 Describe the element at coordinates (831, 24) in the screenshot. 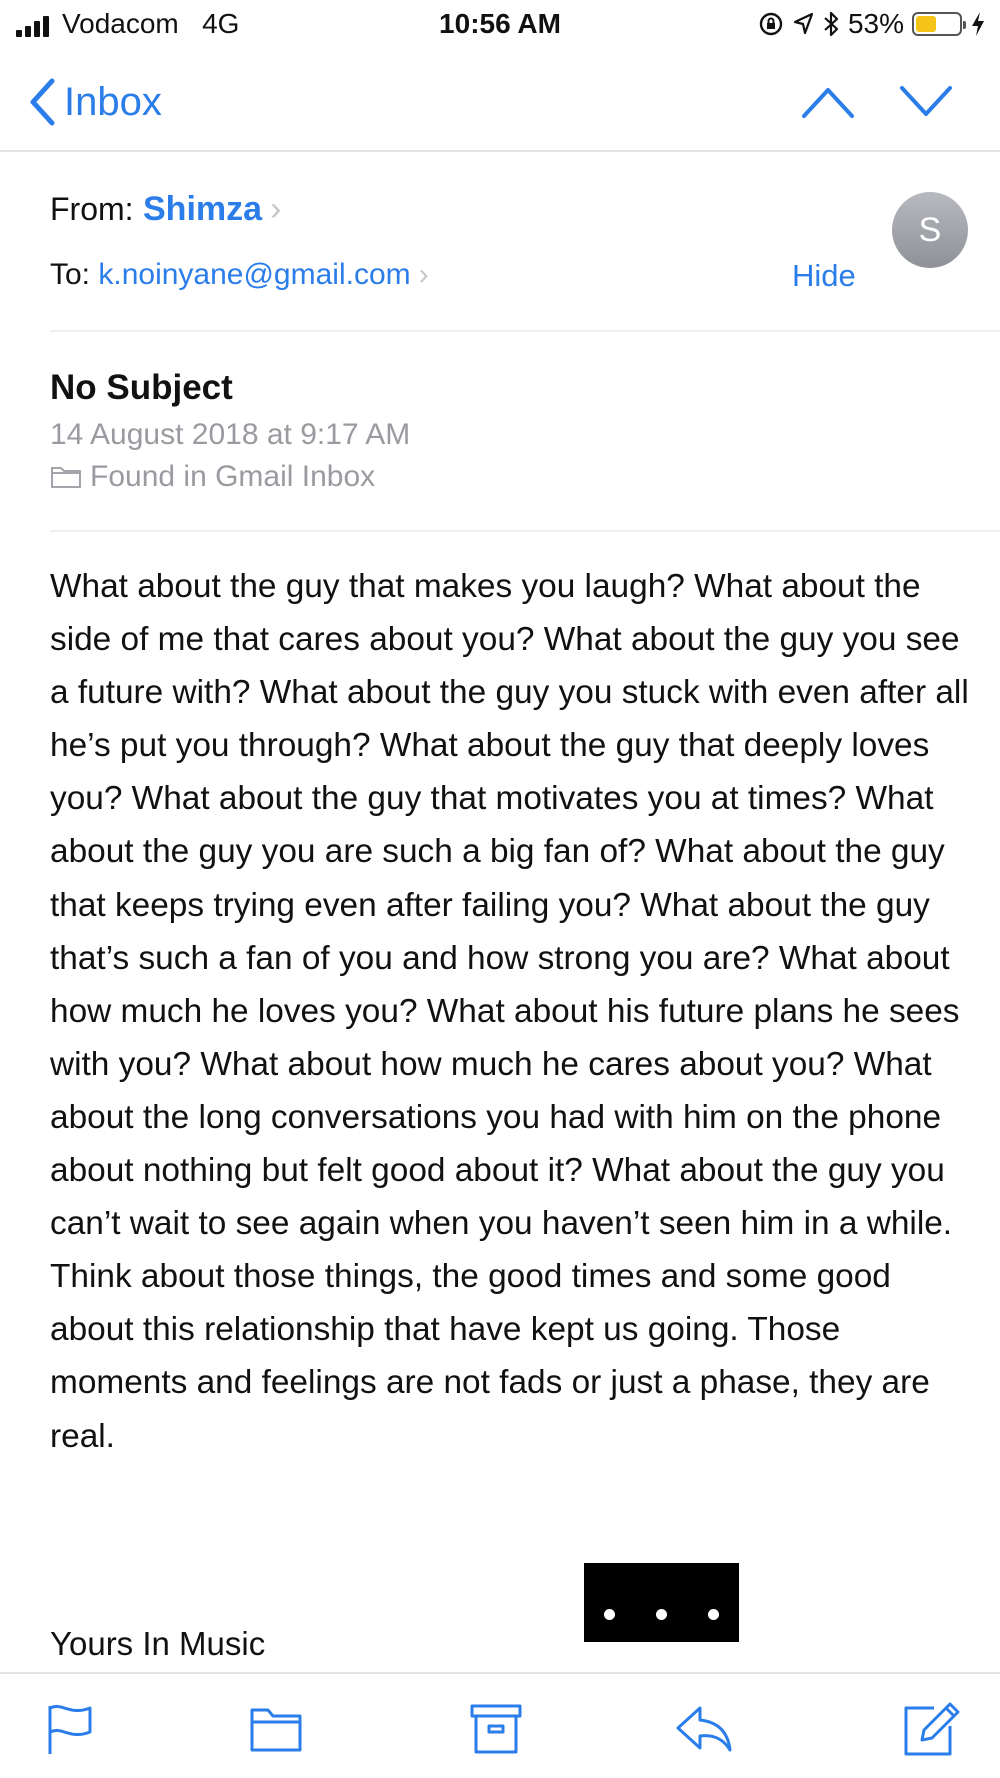

I see `bluetooth-icon` at that location.